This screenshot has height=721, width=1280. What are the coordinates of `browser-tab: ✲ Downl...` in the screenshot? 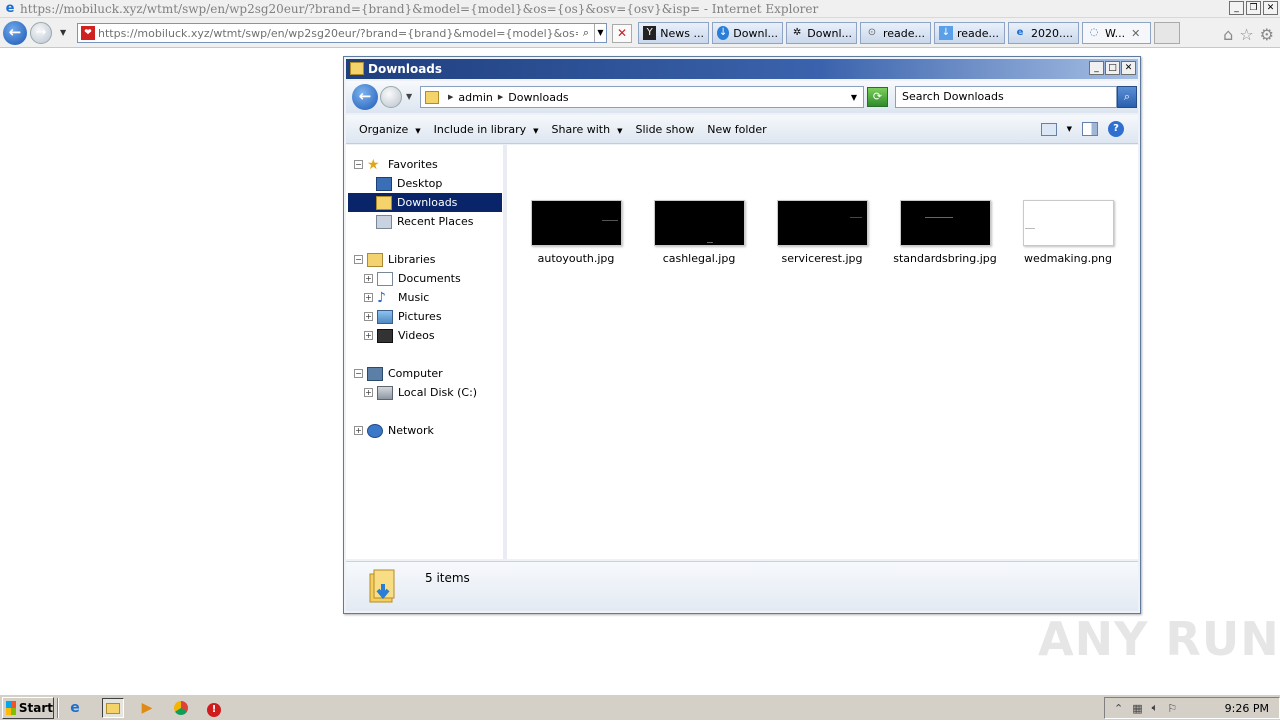 It's located at (821, 33).